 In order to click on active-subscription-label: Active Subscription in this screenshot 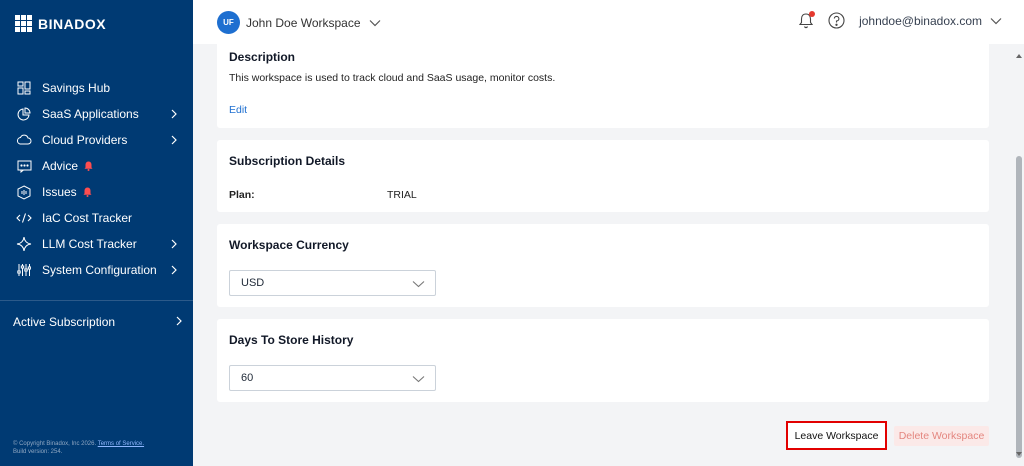, I will do `click(64, 322)`.